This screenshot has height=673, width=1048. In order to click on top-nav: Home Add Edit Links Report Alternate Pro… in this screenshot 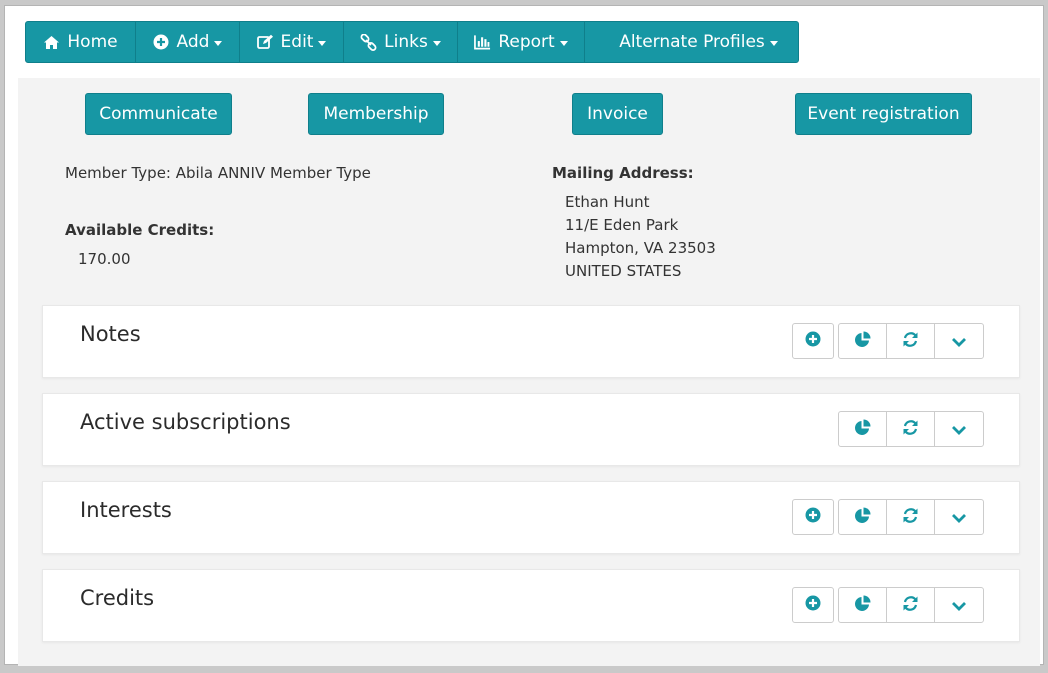, I will do `click(412, 42)`.